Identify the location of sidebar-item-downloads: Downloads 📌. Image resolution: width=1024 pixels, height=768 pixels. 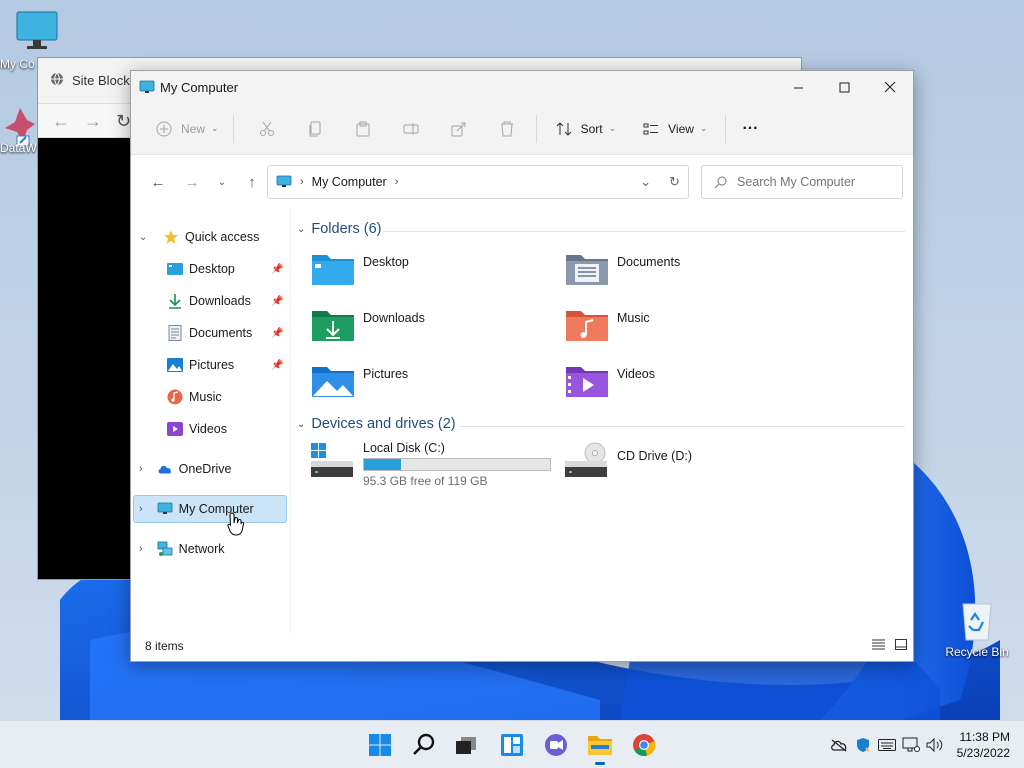
(229, 301).